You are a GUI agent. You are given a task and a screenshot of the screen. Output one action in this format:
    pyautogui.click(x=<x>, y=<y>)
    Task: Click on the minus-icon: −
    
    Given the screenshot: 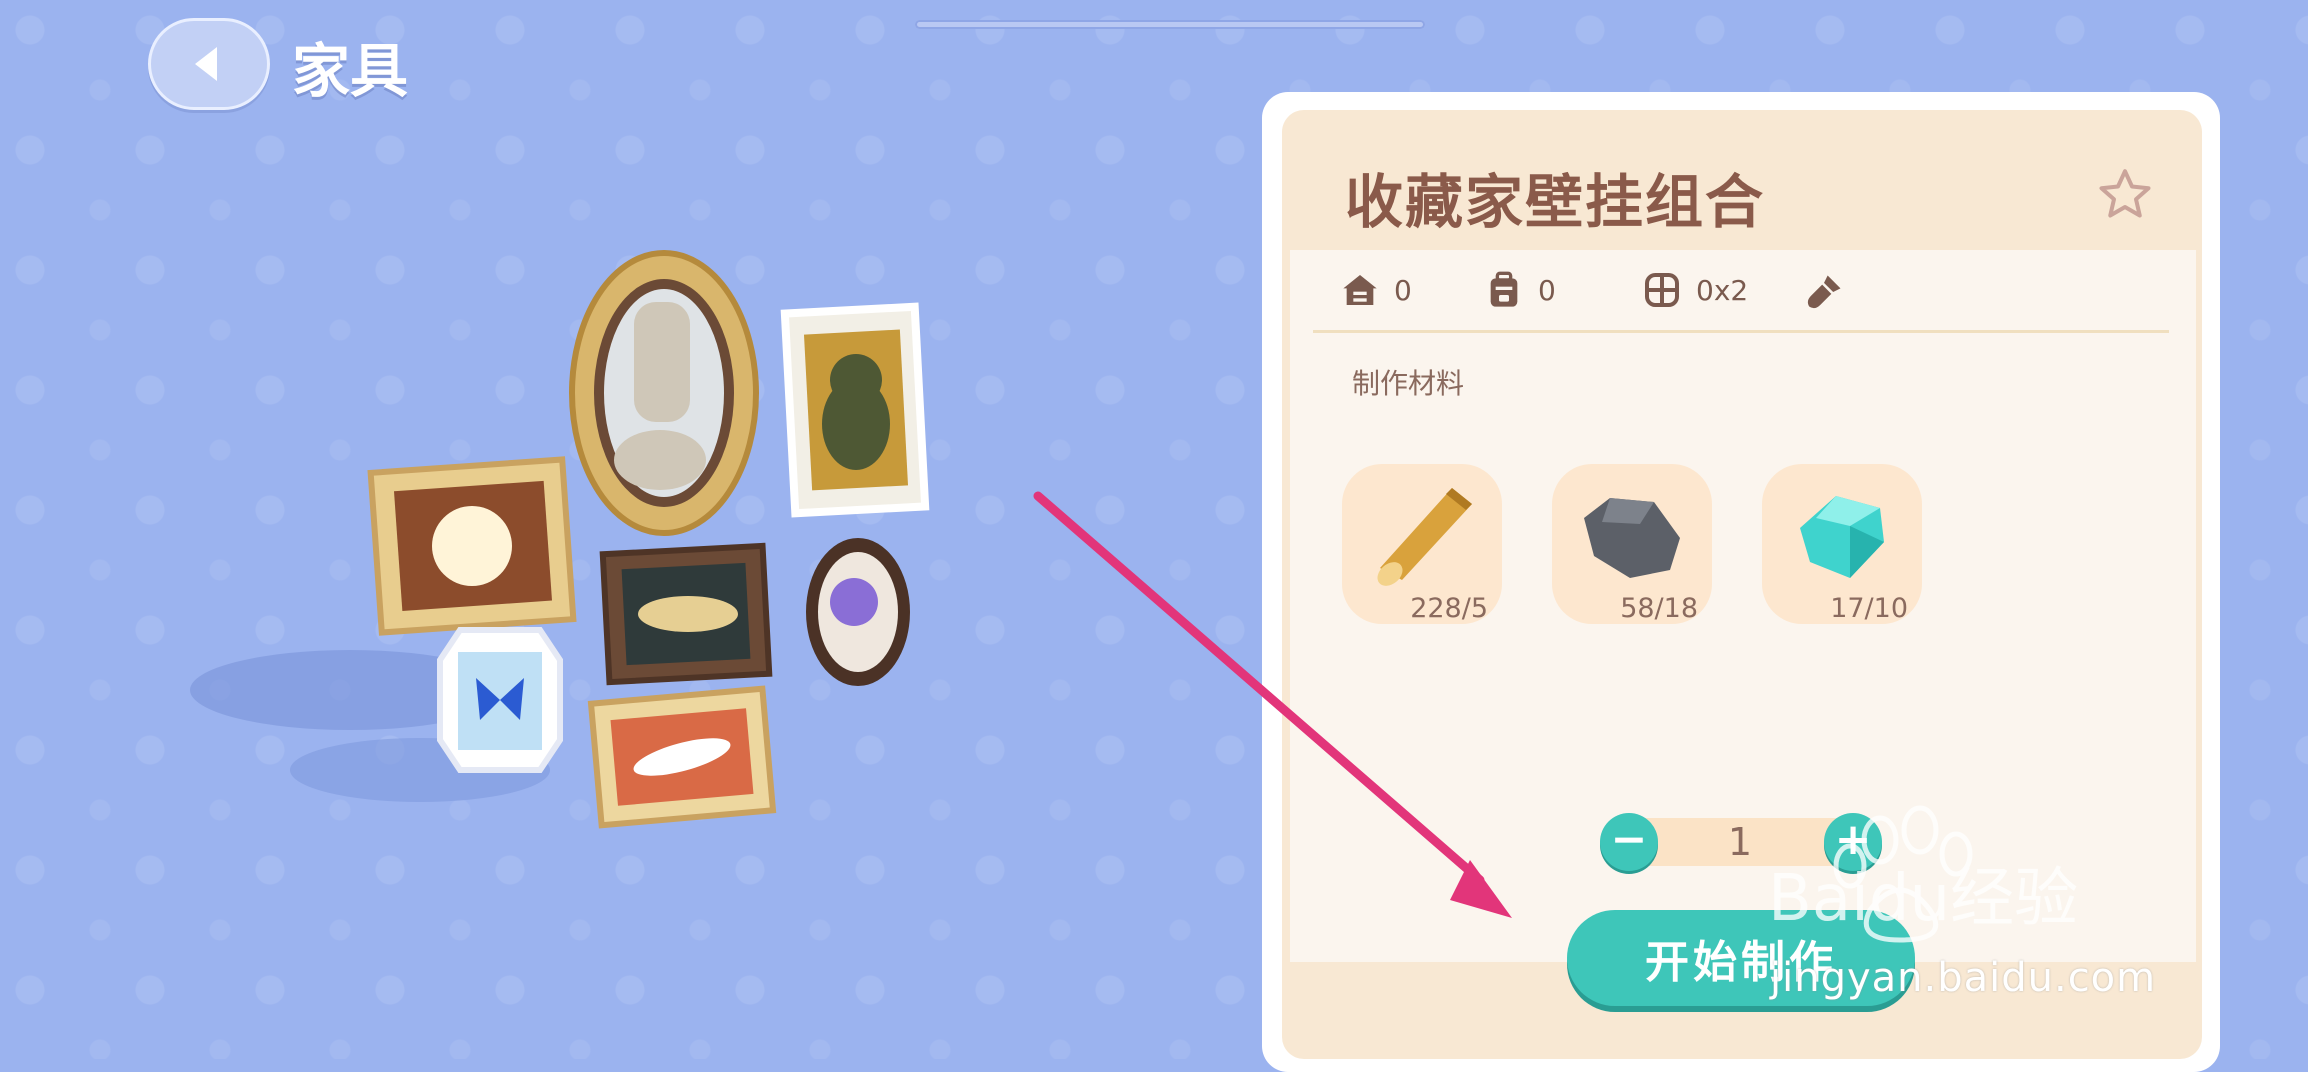 What is the action you would take?
    pyautogui.click(x=1629, y=839)
    